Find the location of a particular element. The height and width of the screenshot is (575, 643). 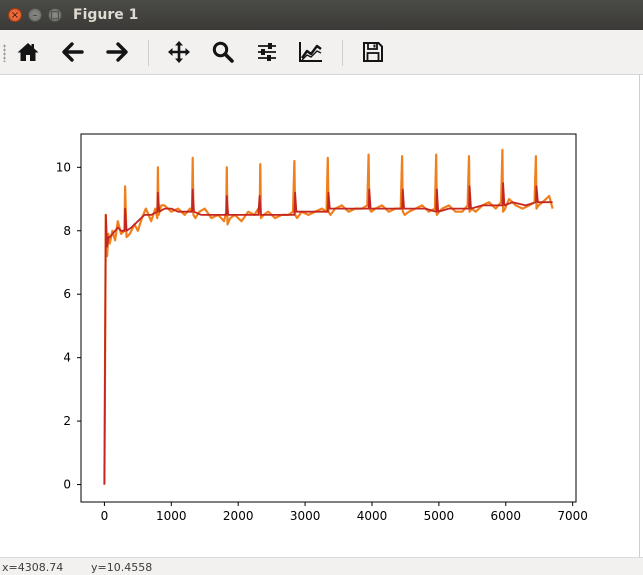

subplots-button is located at coordinates (267, 52).